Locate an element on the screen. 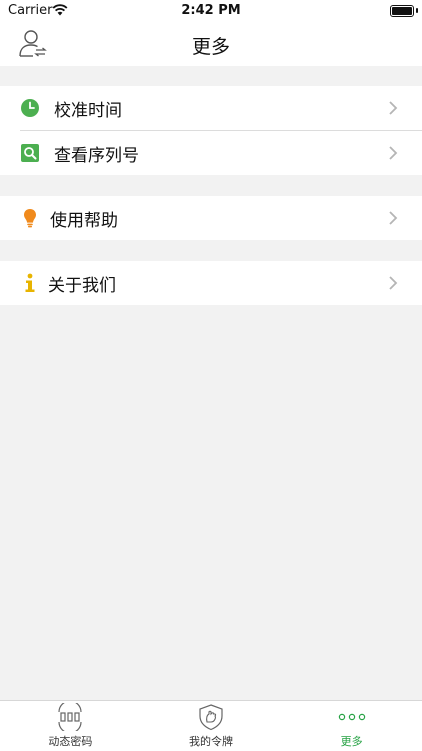 The height and width of the screenshot is (751, 422). tab-more-label: 更多 is located at coordinates (351, 741).